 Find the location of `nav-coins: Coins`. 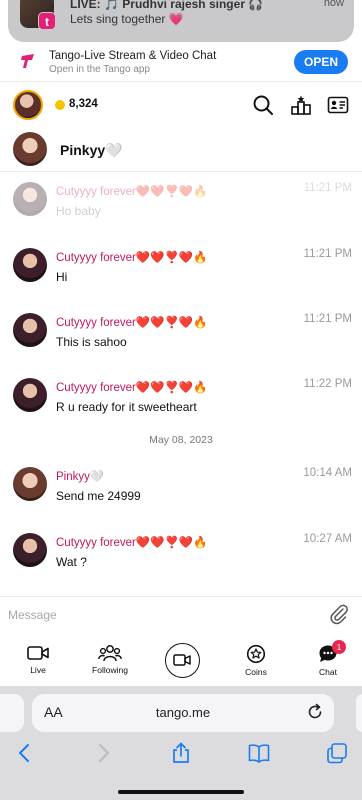

nav-coins: Coins is located at coordinates (256, 660).